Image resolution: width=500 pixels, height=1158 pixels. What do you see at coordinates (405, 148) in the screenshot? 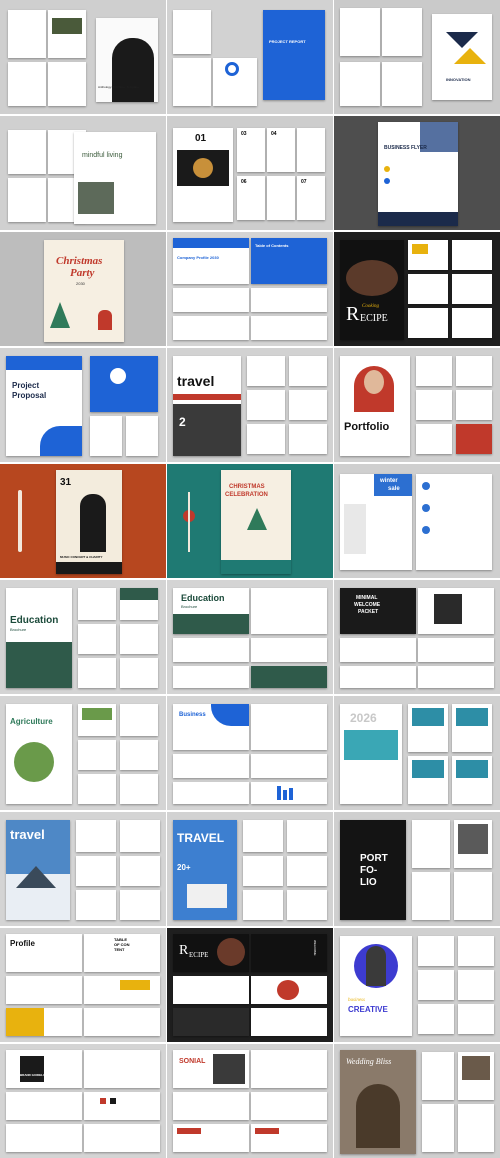
I see `flyer-title: BUSINESS FLYER` at bounding box center [405, 148].